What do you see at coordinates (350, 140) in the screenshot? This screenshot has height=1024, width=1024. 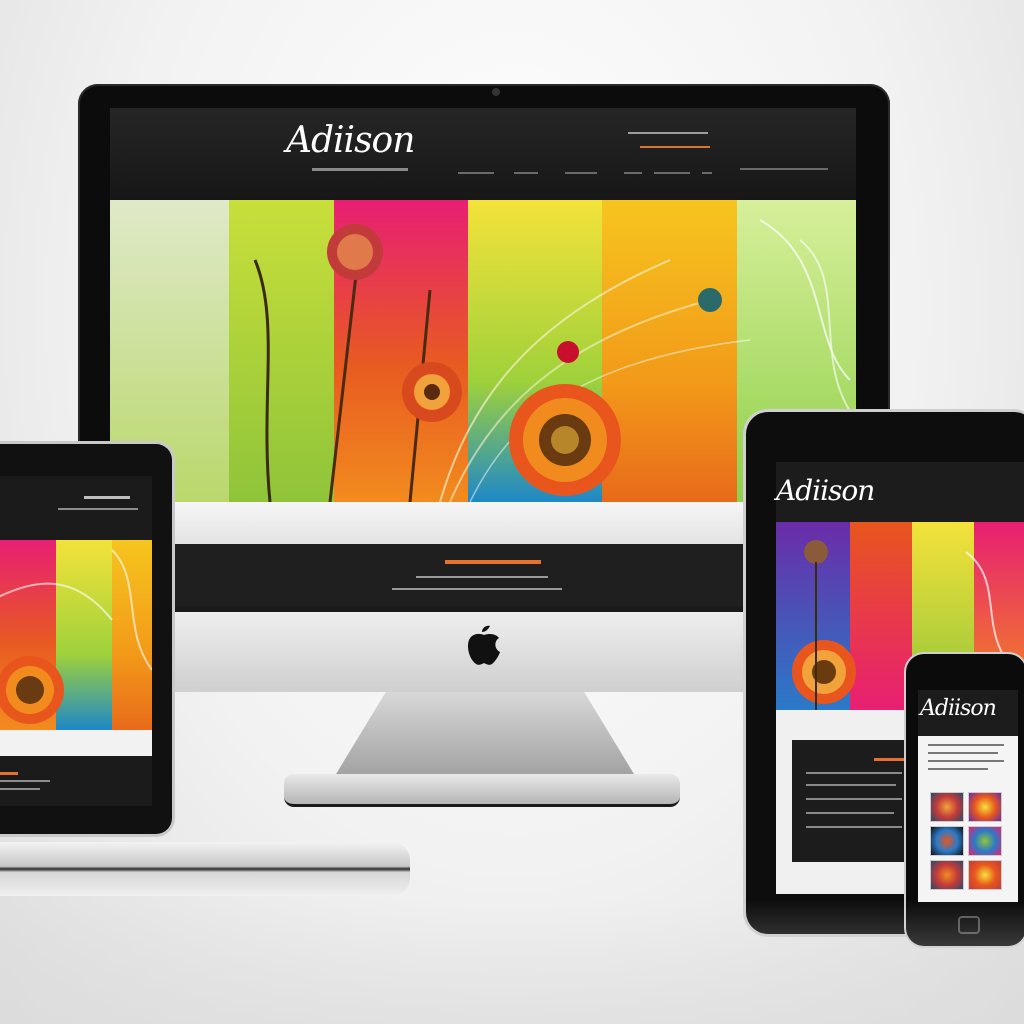 I see `site-logo: Adiison` at bounding box center [350, 140].